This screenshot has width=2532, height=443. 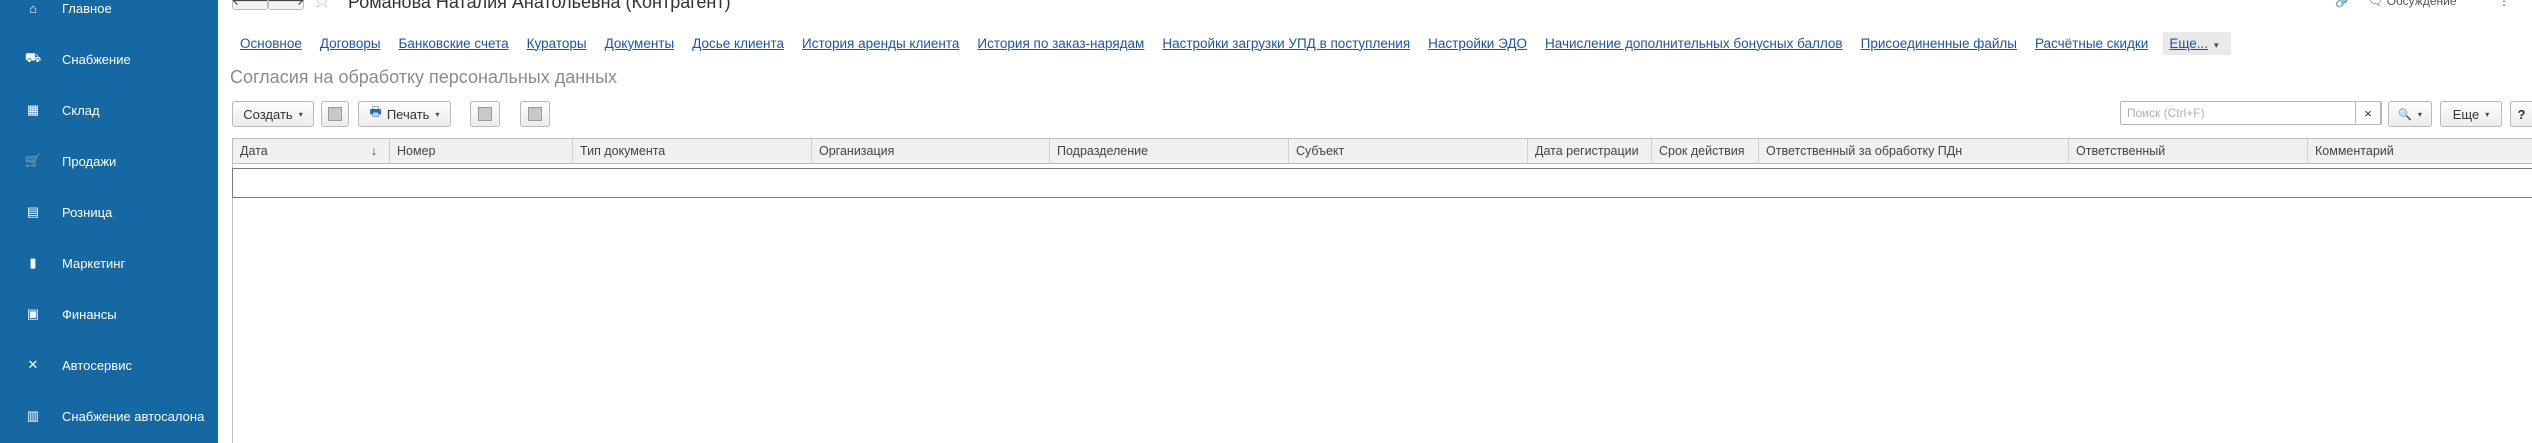 I want to click on report-button, so click(x=485, y=114).